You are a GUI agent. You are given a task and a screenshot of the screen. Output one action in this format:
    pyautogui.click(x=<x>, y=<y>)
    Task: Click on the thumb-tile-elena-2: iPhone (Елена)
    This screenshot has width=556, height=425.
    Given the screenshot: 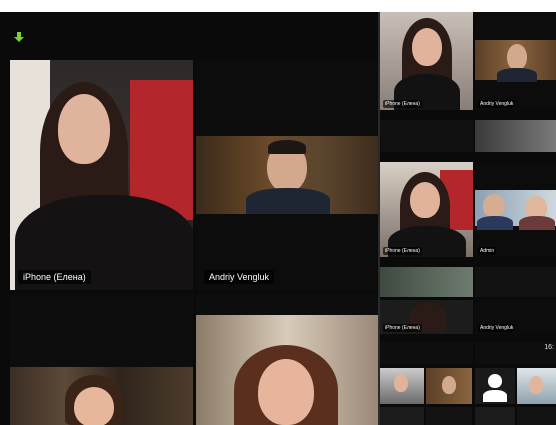 What is the action you would take?
    pyautogui.click(x=426, y=209)
    